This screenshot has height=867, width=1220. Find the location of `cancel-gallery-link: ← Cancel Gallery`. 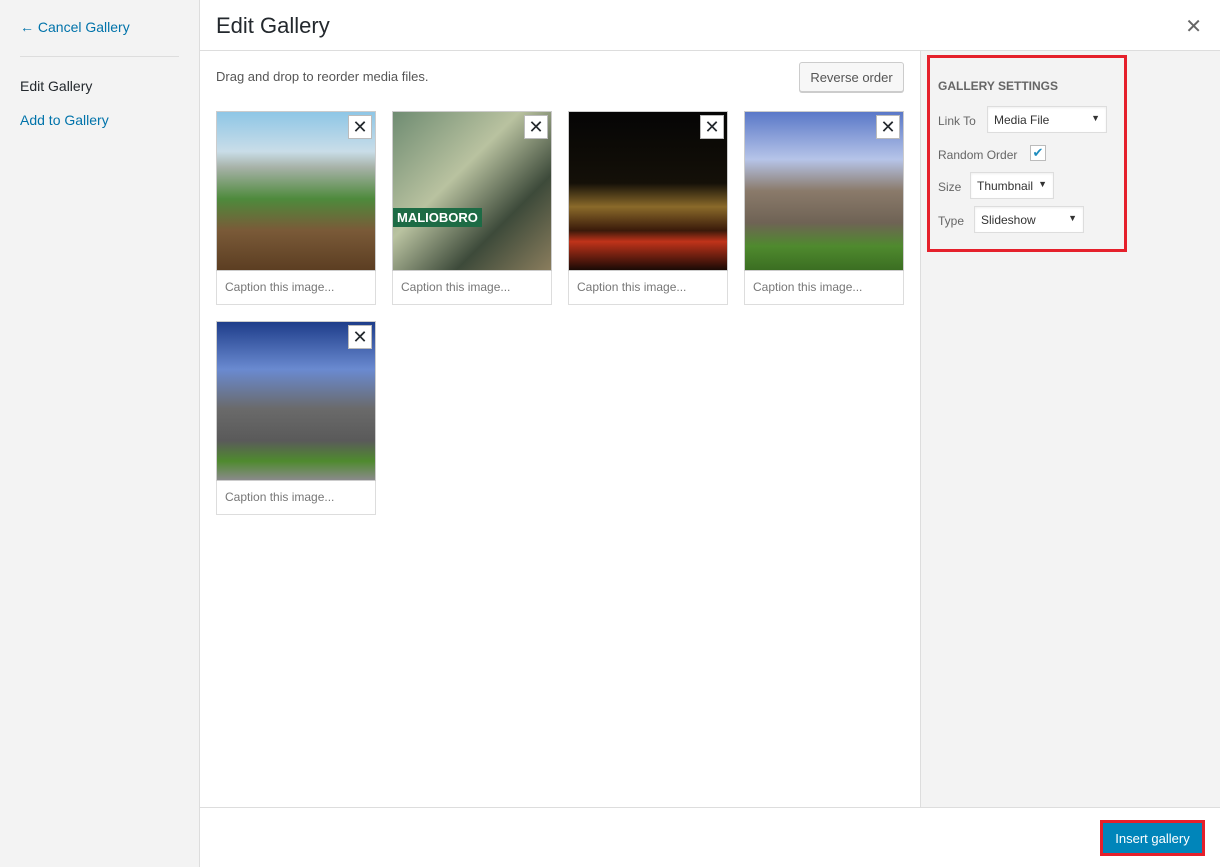

cancel-gallery-link: ← Cancel Gallery is located at coordinates (75, 27).